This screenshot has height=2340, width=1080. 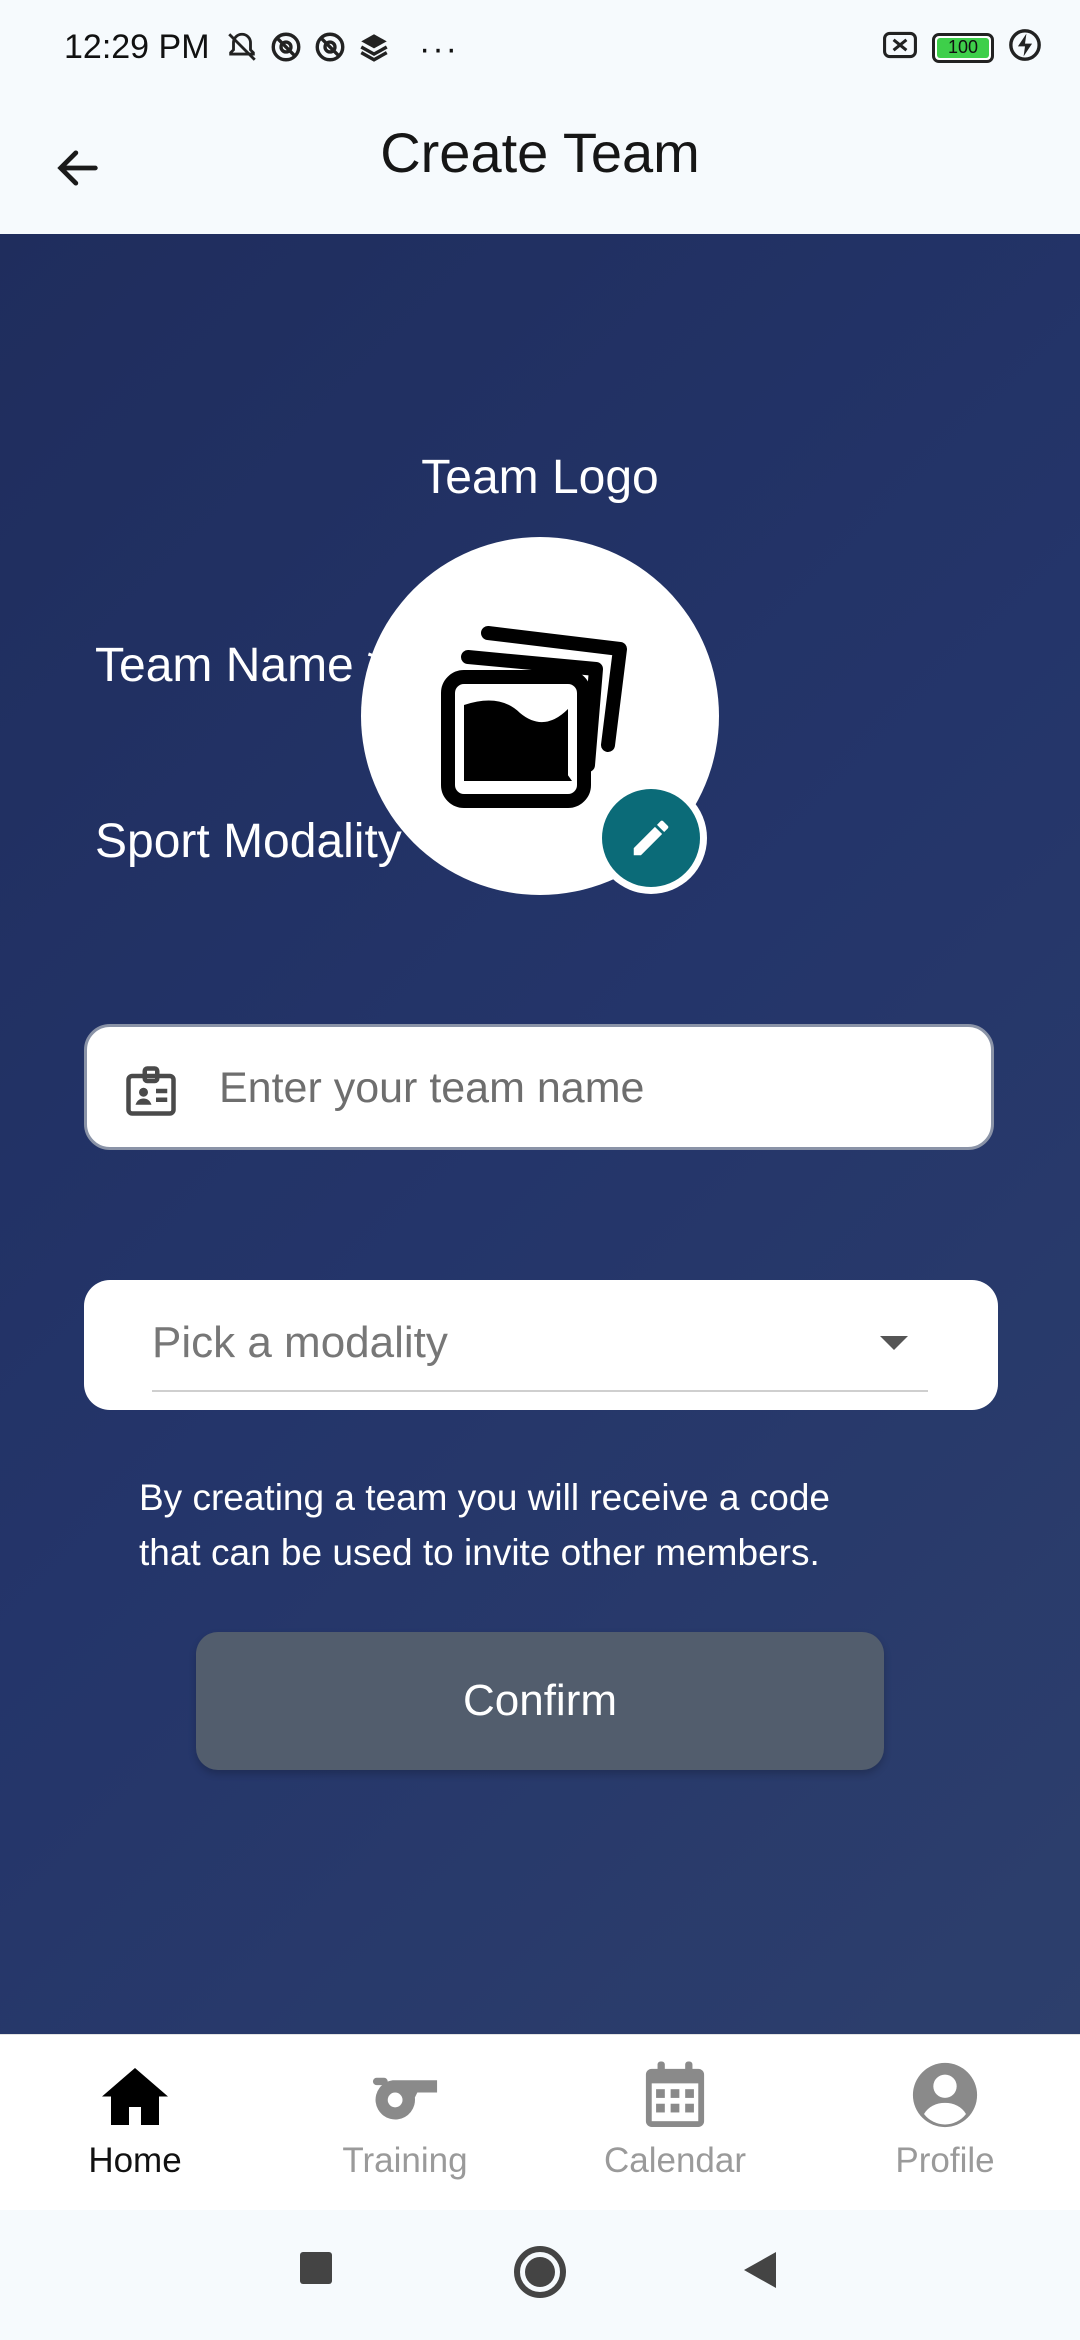 What do you see at coordinates (540, 152) in the screenshot?
I see `page-title: Create Team` at bounding box center [540, 152].